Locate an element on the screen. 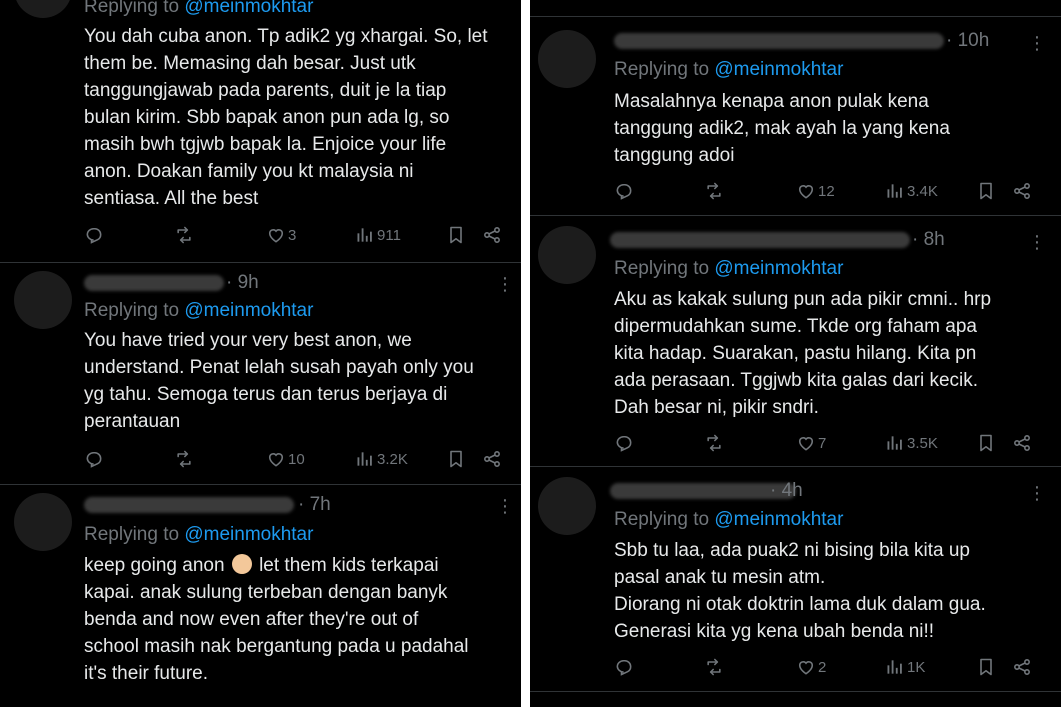  views-button: 3.2K is located at coordinates (381, 459).